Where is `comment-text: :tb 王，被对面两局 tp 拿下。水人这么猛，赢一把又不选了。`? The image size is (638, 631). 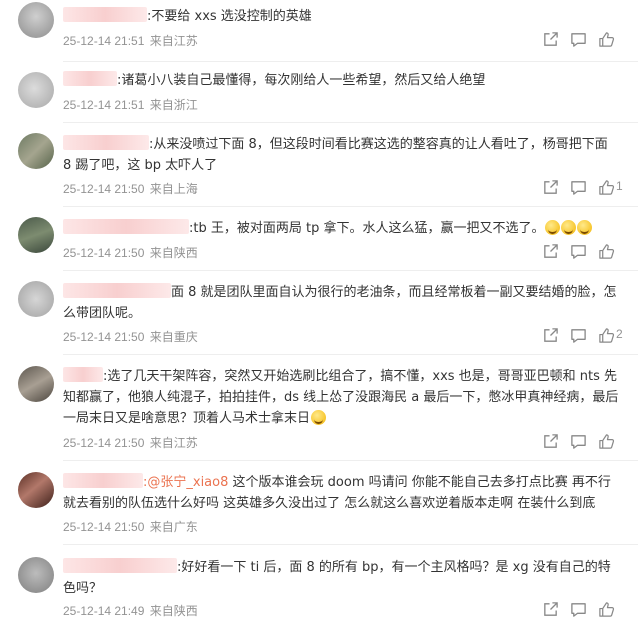
comment-text: :tb 王，被对面两局 tp 拿下。水人这么猛，赢一把又不选了。 is located at coordinates (367, 228).